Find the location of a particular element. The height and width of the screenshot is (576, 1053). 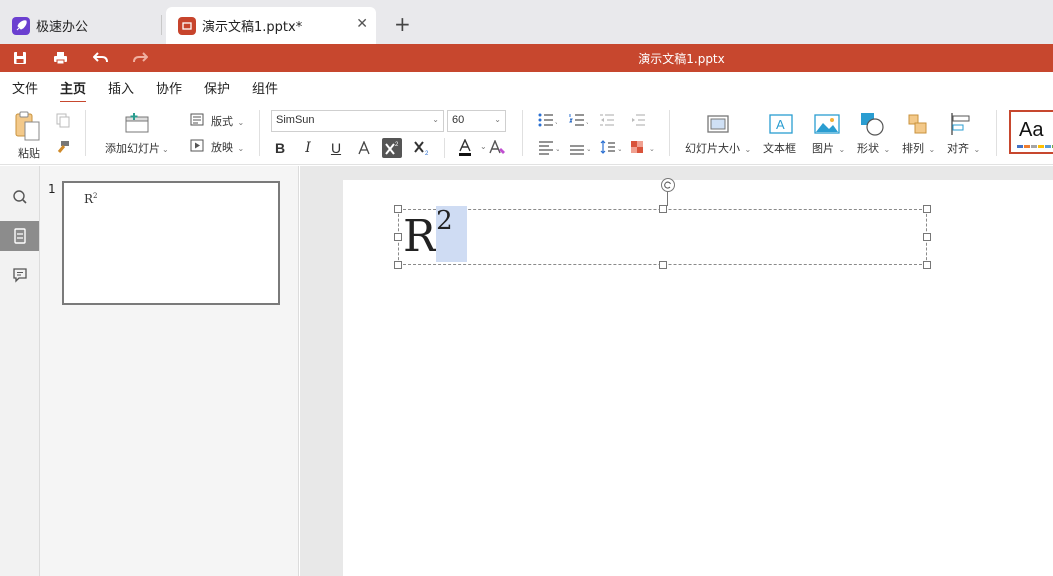

play-button: 放映 ⌄ is located at coordinates (227, 147).